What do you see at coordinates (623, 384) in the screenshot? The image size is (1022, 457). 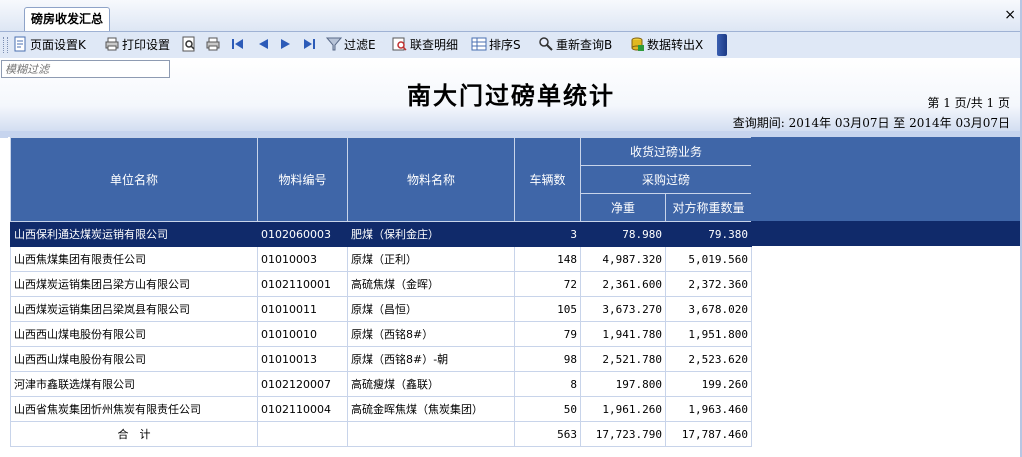 I see `cell-net-weight: 197.800` at bounding box center [623, 384].